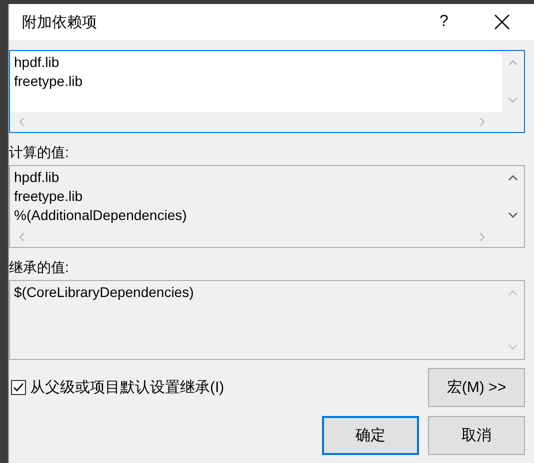 This screenshot has height=463, width=534. I want to click on text-line: %(AdditionalDependencies), so click(100, 215).